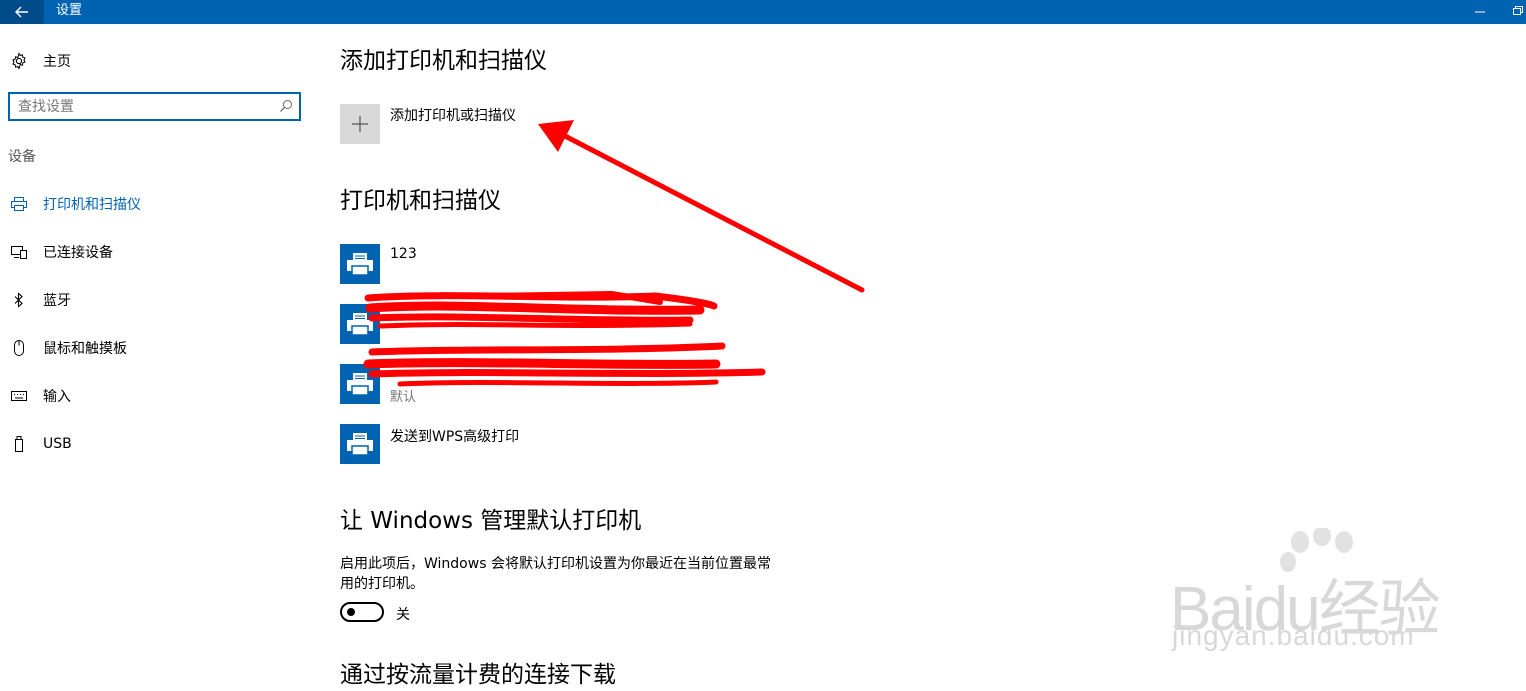 This screenshot has width=1526, height=691. I want to click on back-button, so click(22, 12).